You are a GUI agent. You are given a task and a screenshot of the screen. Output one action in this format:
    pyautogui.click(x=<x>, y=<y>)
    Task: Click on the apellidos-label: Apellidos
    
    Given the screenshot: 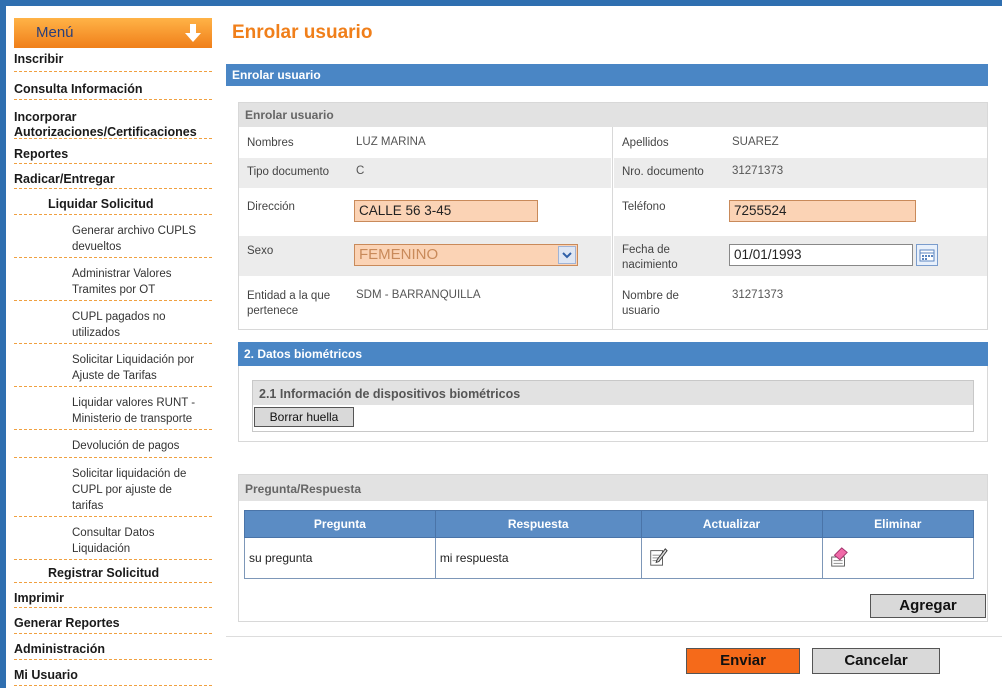 What is the action you would take?
    pyautogui.click(x=645, y=143)
    